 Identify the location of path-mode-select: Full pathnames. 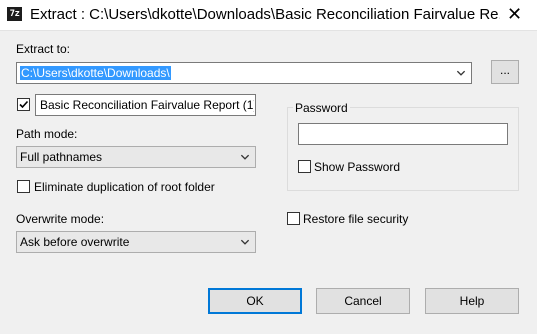
(136, 157).